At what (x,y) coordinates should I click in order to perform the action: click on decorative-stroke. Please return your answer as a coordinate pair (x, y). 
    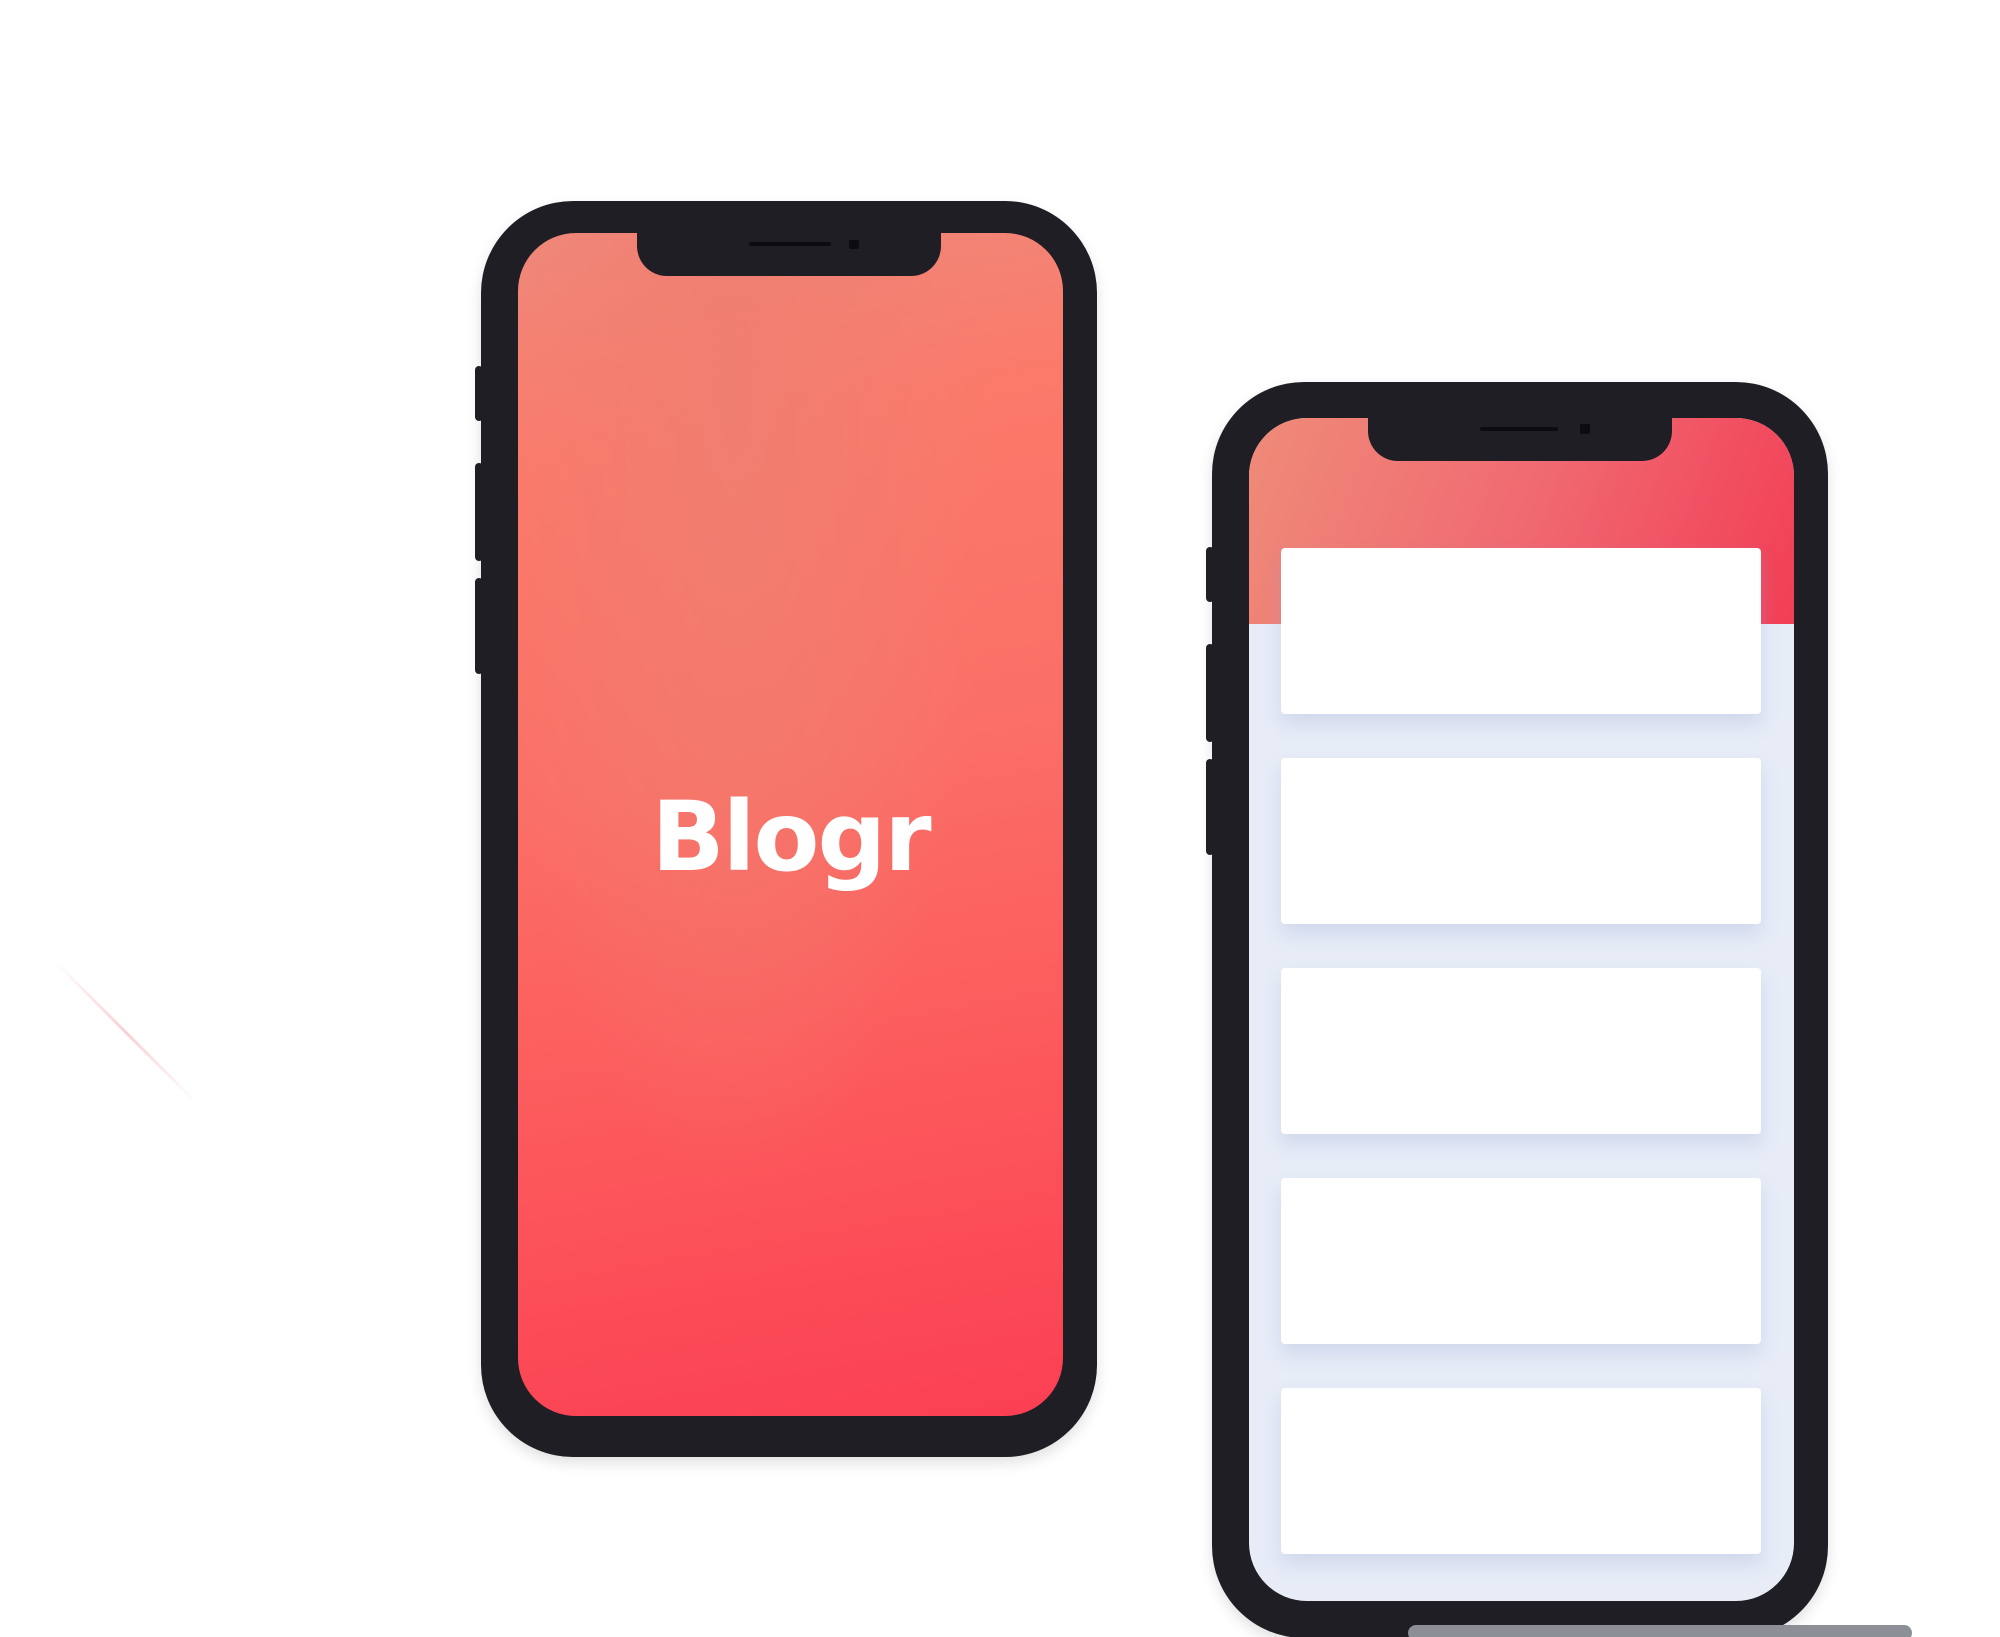
    Looking at the image, I should click on (125, 1032).